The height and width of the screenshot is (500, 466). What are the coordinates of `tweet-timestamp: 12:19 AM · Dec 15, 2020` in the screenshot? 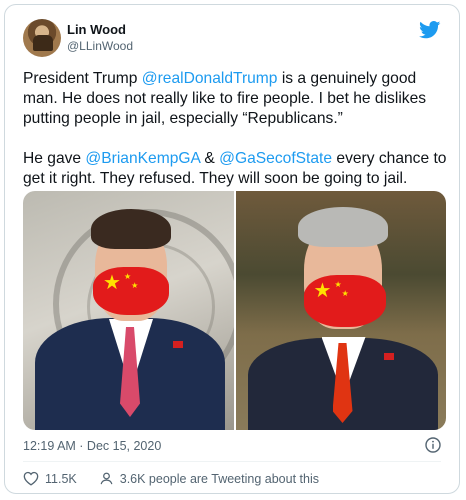 It's located at (92, 446).